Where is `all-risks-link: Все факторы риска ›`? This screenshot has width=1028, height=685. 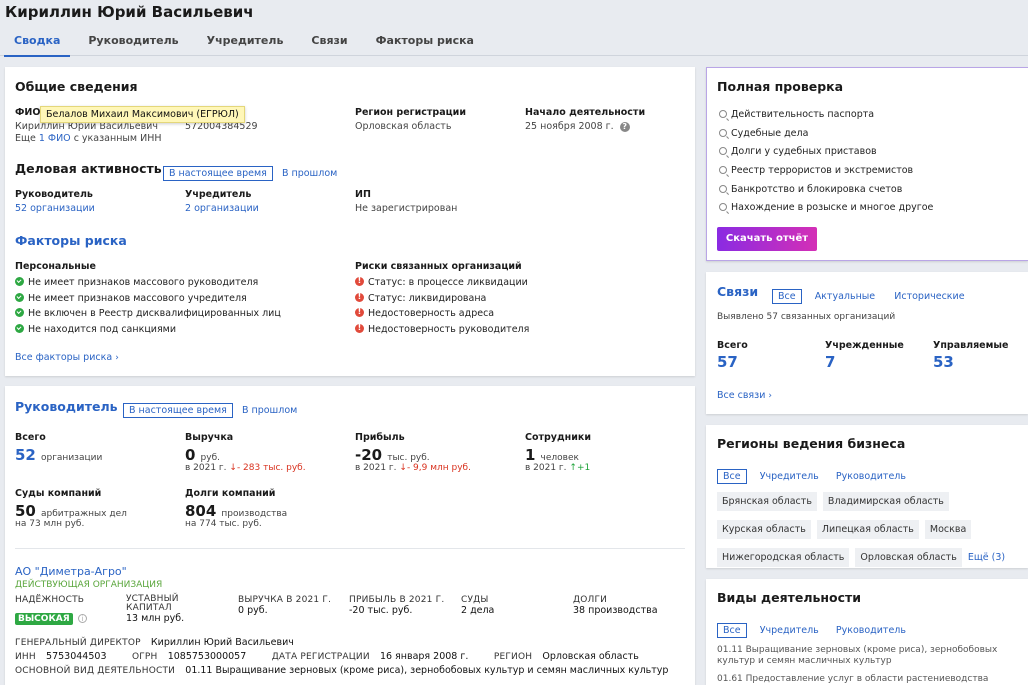
all-risks-link: Все факторы риска › is located at coordinates (67, 357).